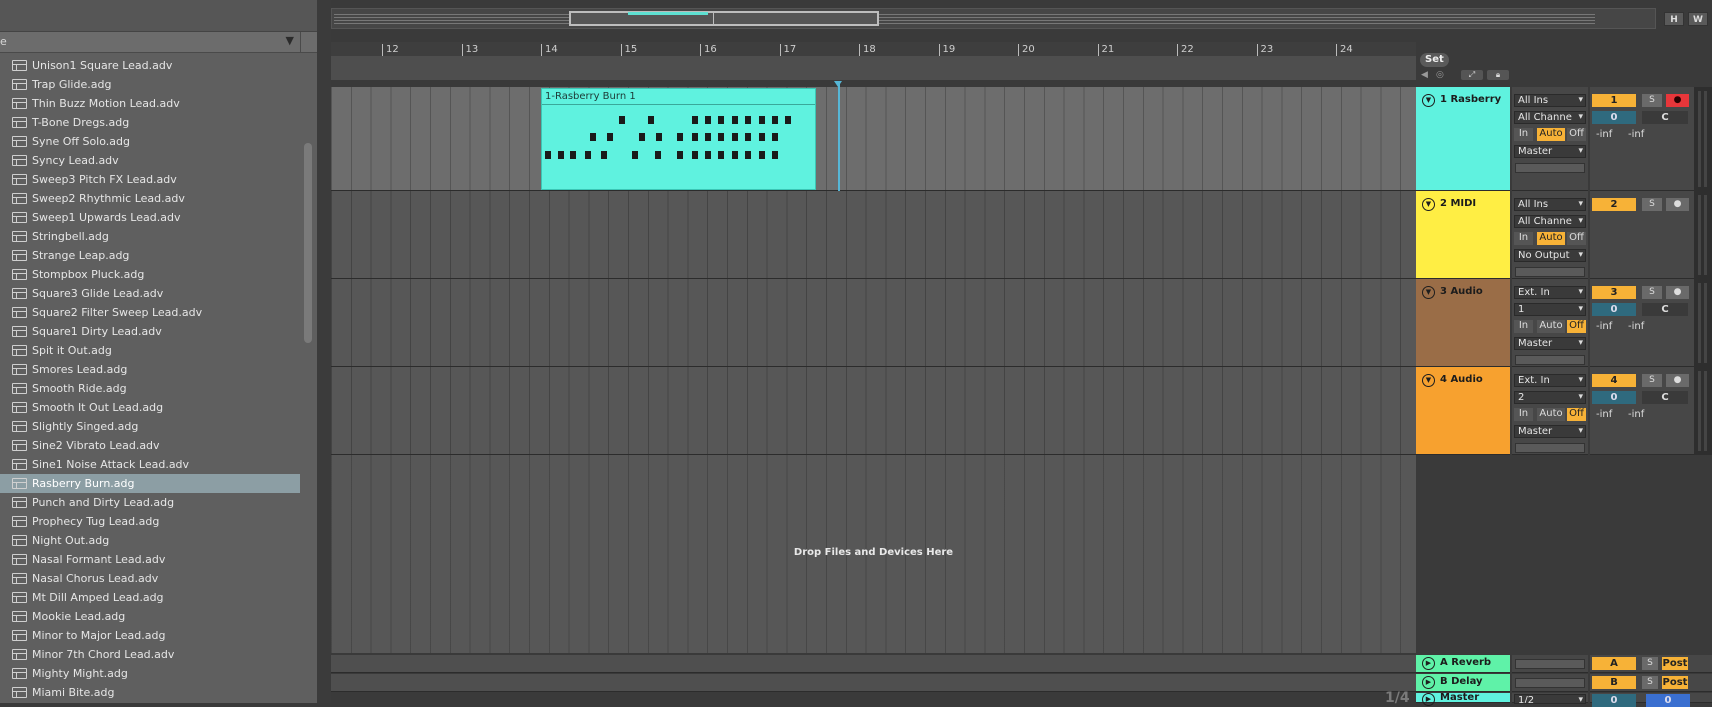 The image size is (1712, 707). What do you see at coordinates (1434, 60) in the screenshot?
I see `set-label: Set` at bounding box center [1434, 60].